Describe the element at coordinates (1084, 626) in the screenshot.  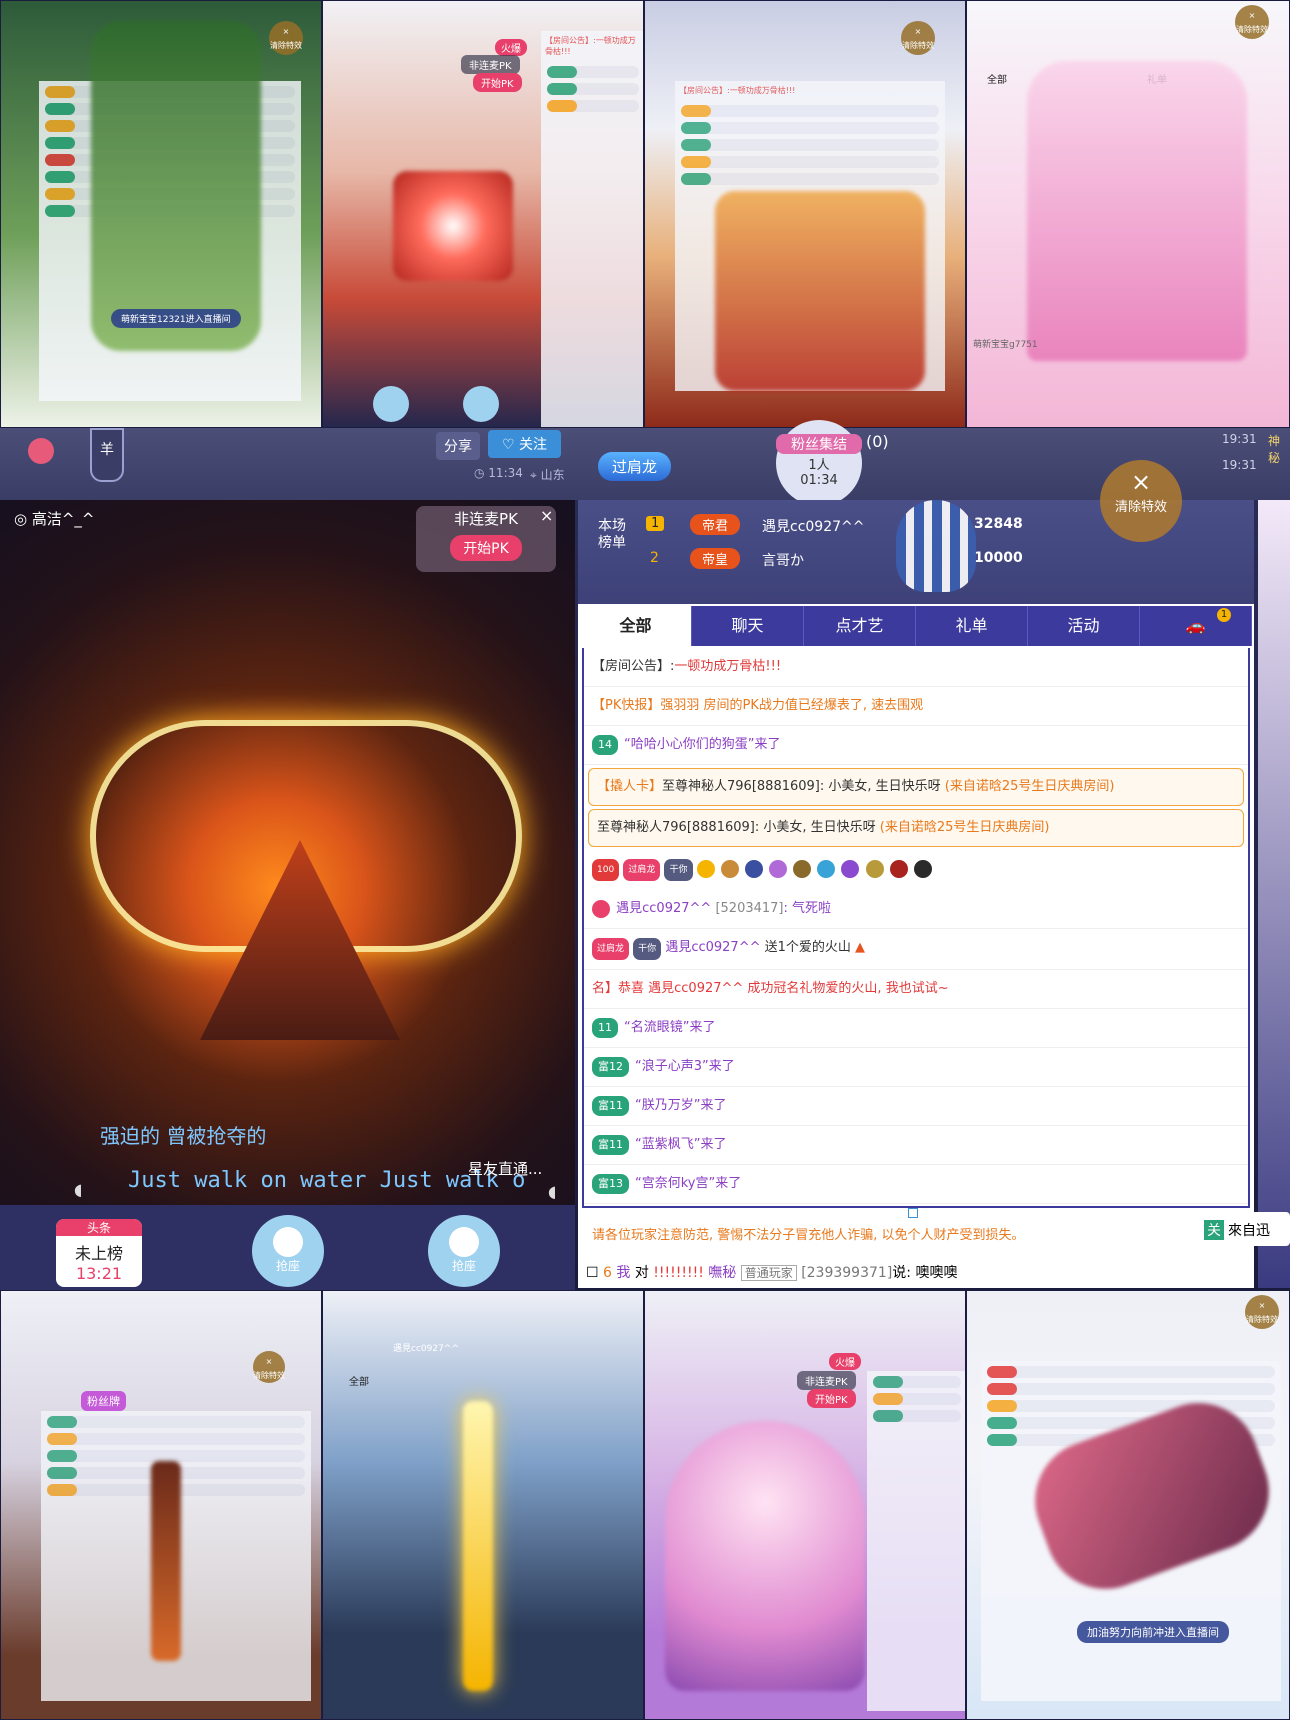
I see `tab-events: 活动` at that location.